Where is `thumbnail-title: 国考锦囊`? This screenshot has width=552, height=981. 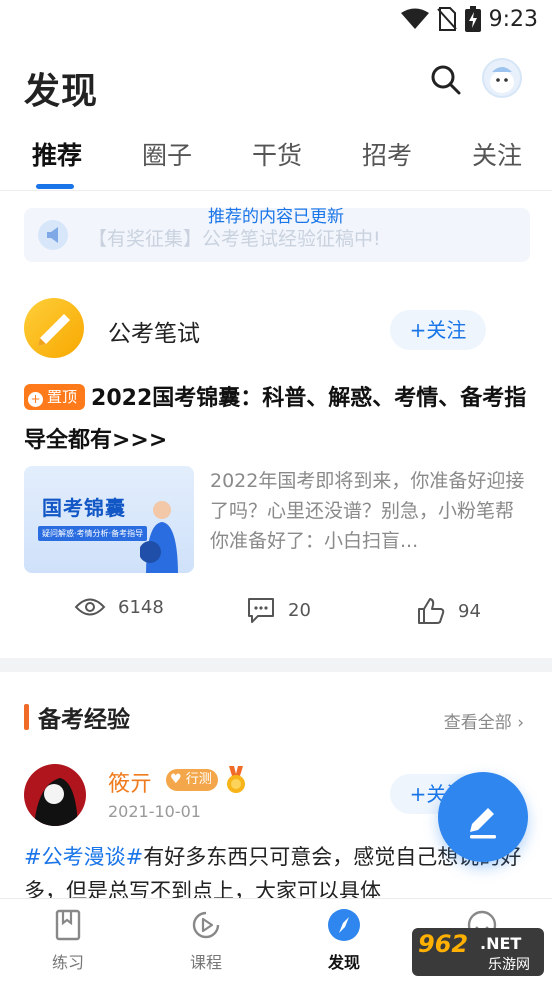
thumbnail-title: 国考锦囊 is located at coordinates (84, 508).